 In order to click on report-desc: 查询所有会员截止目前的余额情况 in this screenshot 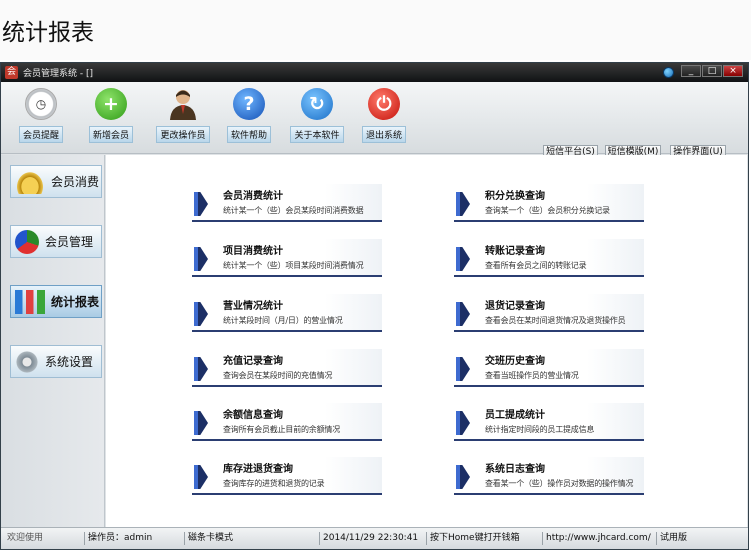, I will do `click(281, 429)`.